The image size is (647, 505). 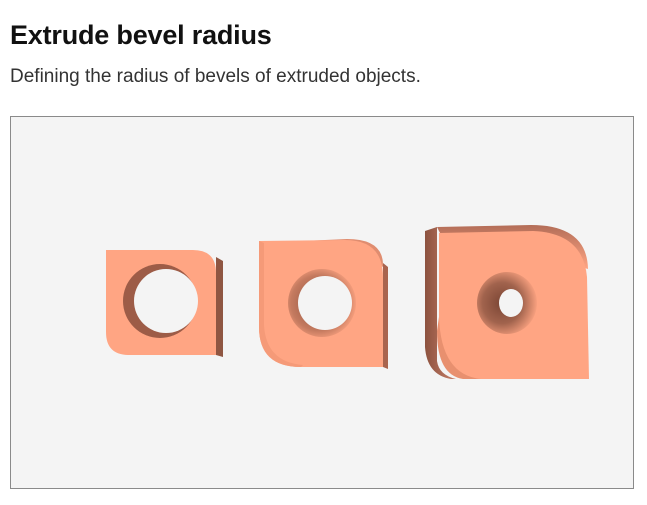 I want to click on object2-hole, so click(x=325, y=303).